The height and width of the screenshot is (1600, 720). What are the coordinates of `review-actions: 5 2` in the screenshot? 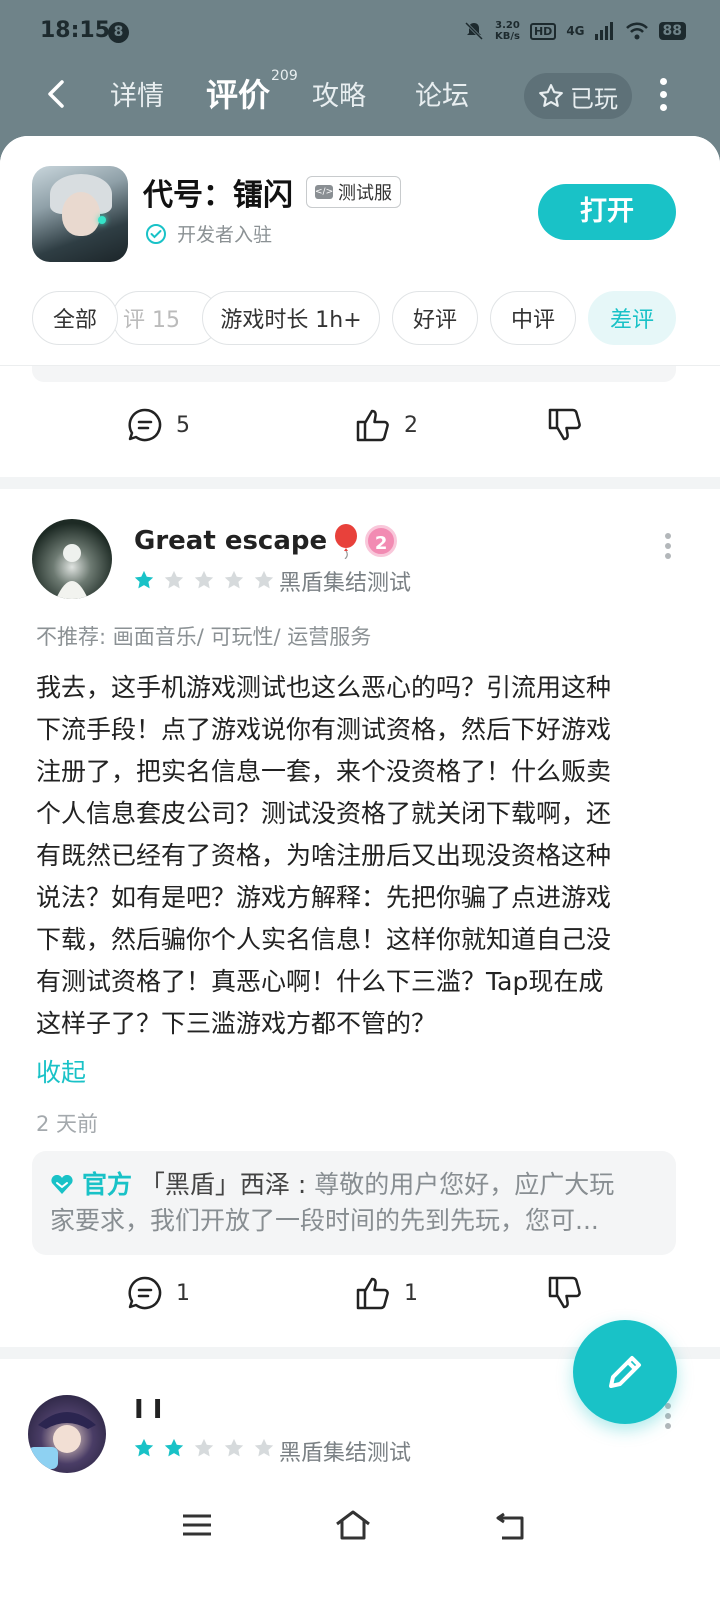 It's located at (360, 431).